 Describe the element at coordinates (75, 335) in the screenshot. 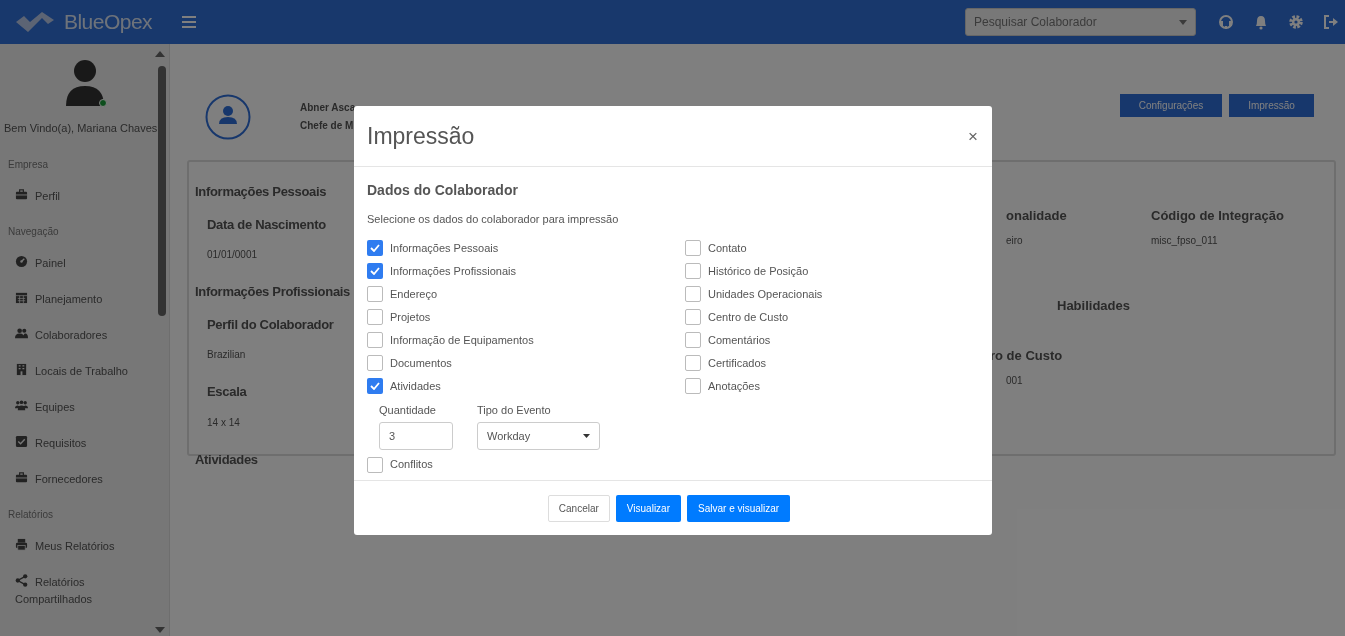

I see `sidebar-item: Colaboradores` at that location.